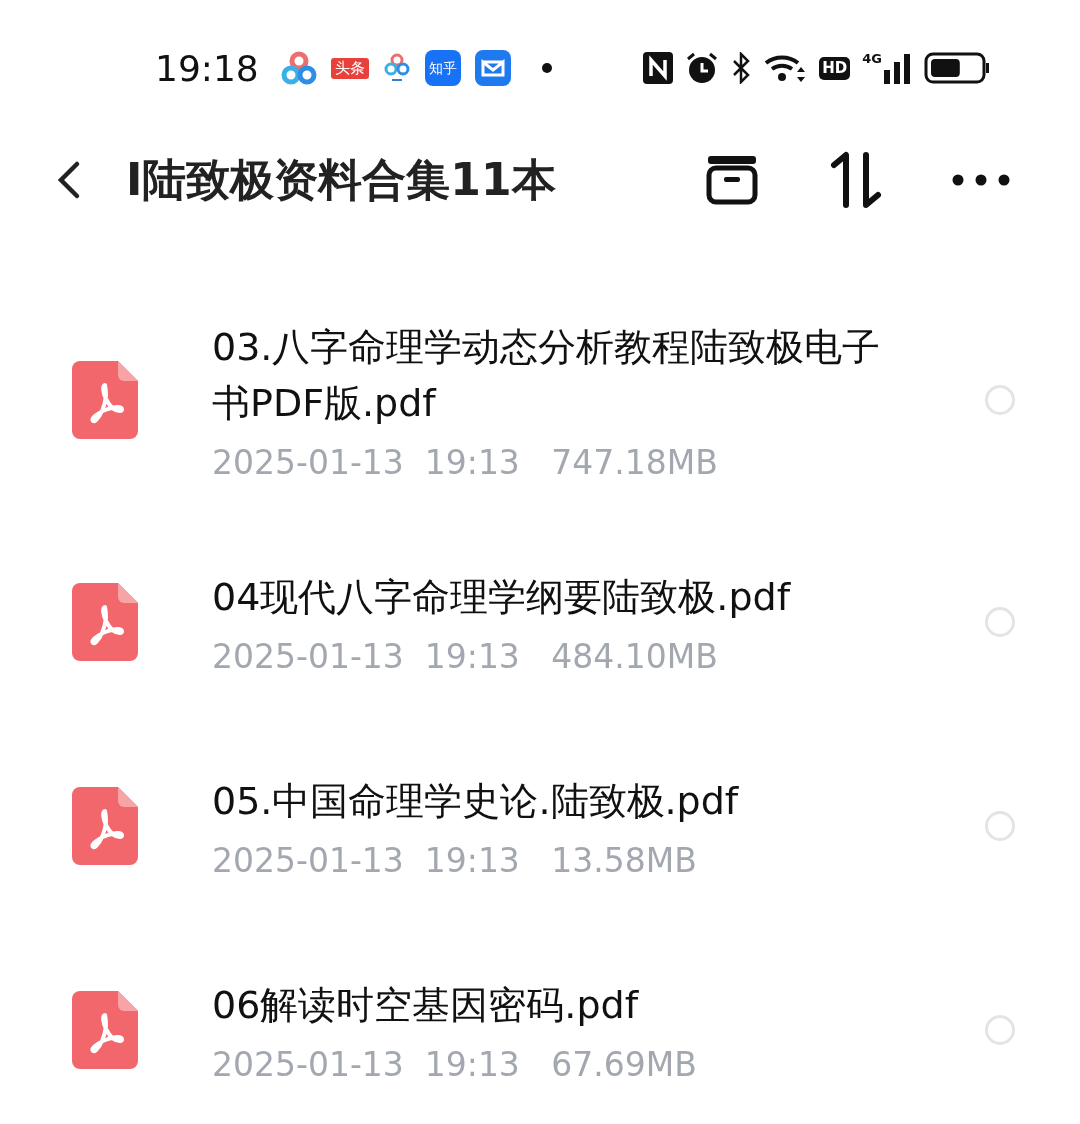  Describe the element at coordinates (552, 1004) in the screenshot. I see `file-name: 06解读时空基因密码.pdf` at that location.